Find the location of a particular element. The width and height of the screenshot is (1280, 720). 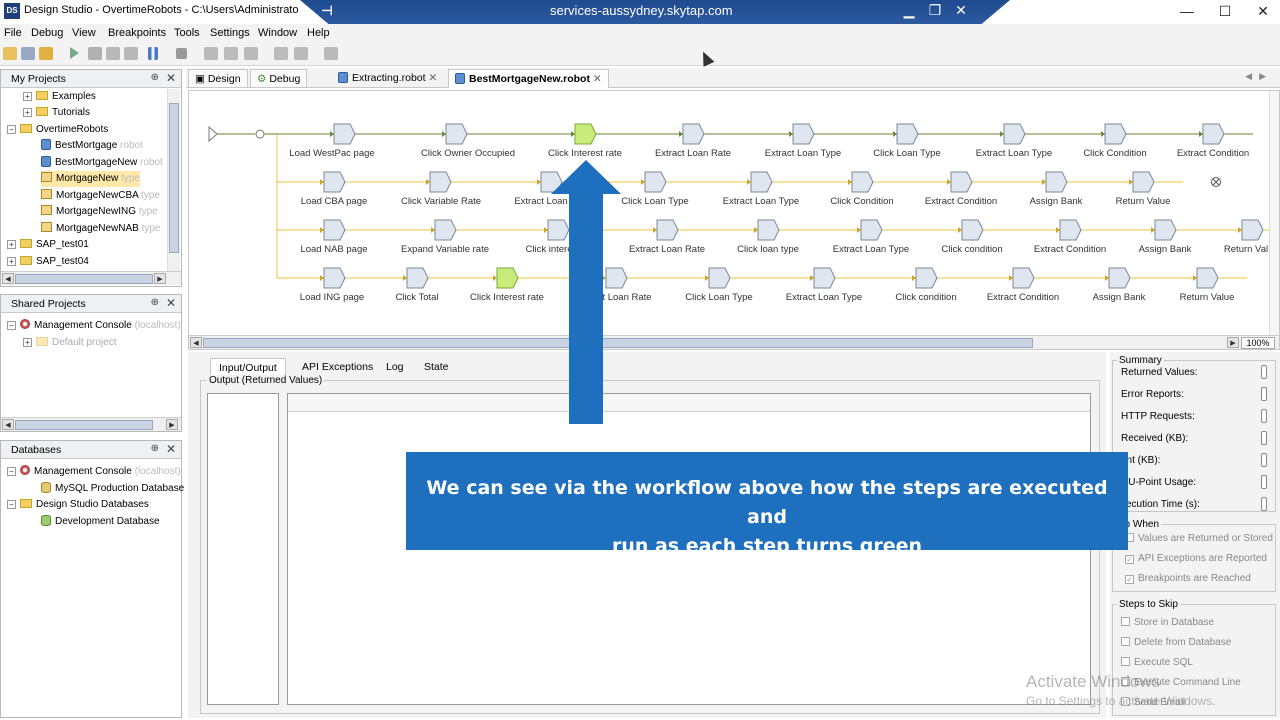

workflow-step: Load WestPac page is located at coordinates (332, 141).